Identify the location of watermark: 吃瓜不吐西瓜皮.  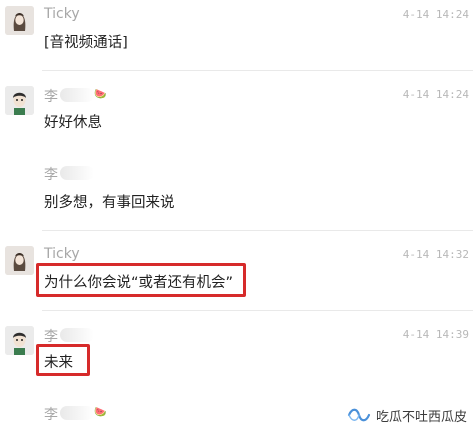
(406, 415).